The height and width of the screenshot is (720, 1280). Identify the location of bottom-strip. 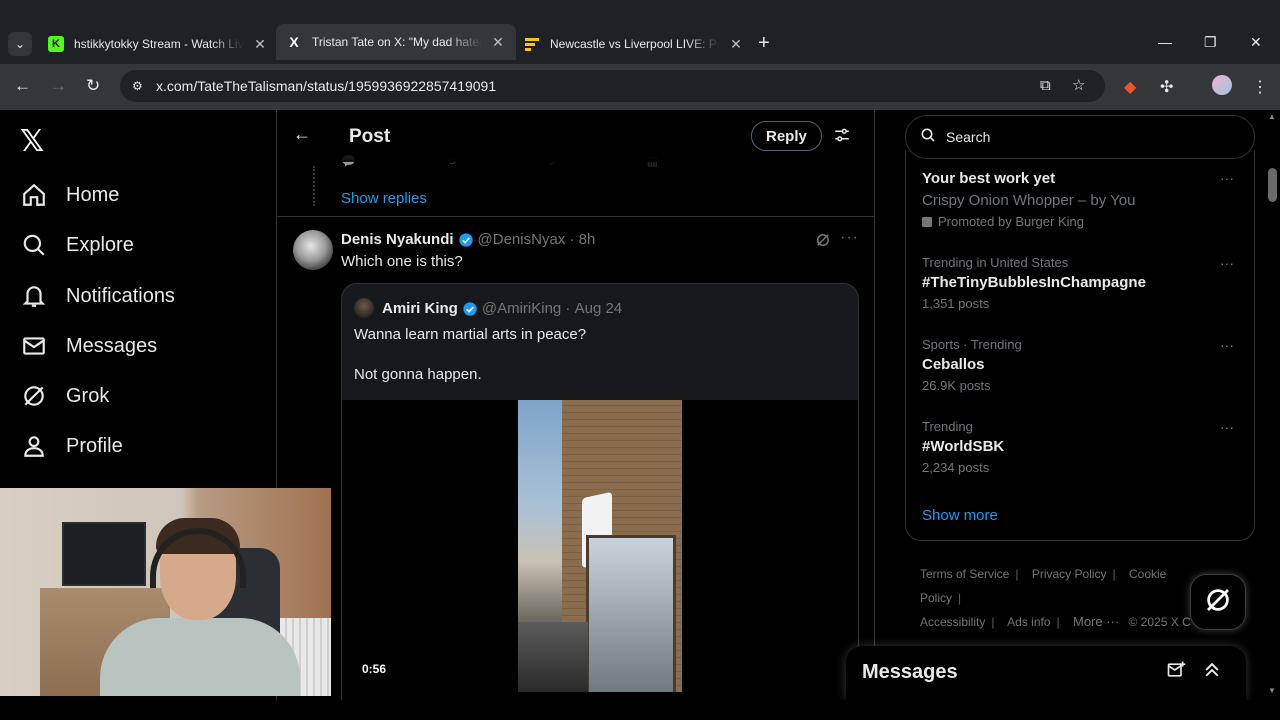
(640, 710).